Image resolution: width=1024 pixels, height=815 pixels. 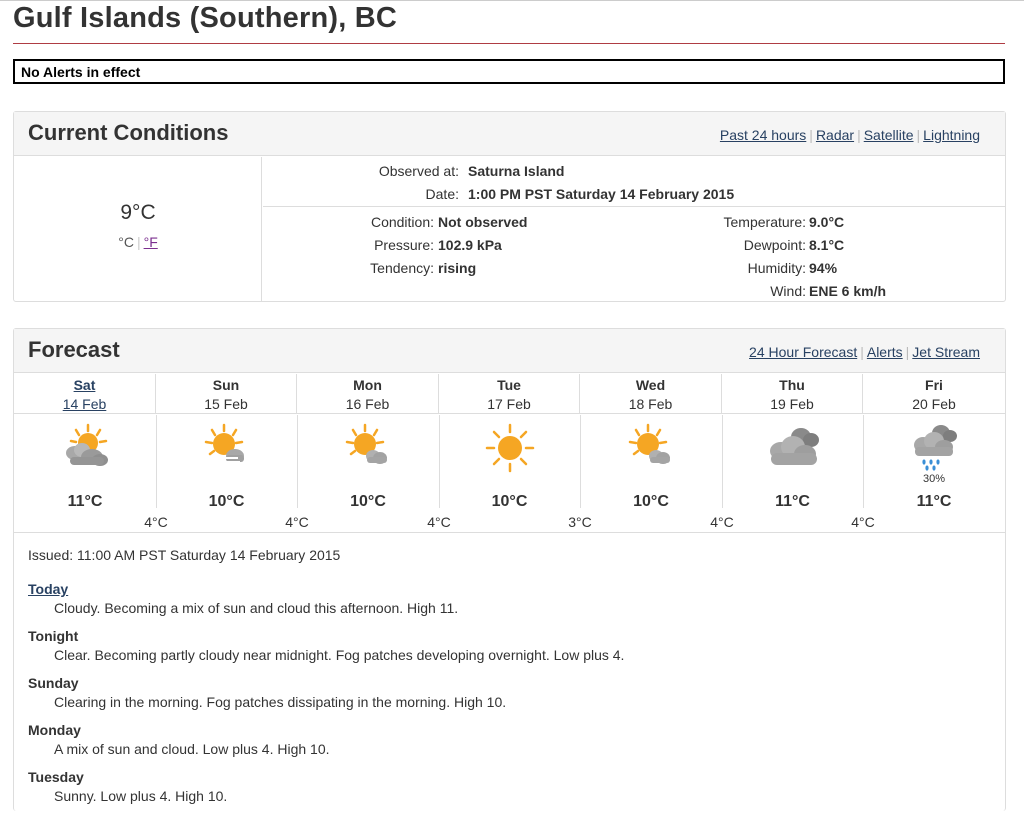 I want to click on wind-value: ENE 6 km/h, so click(x=848, y=291).